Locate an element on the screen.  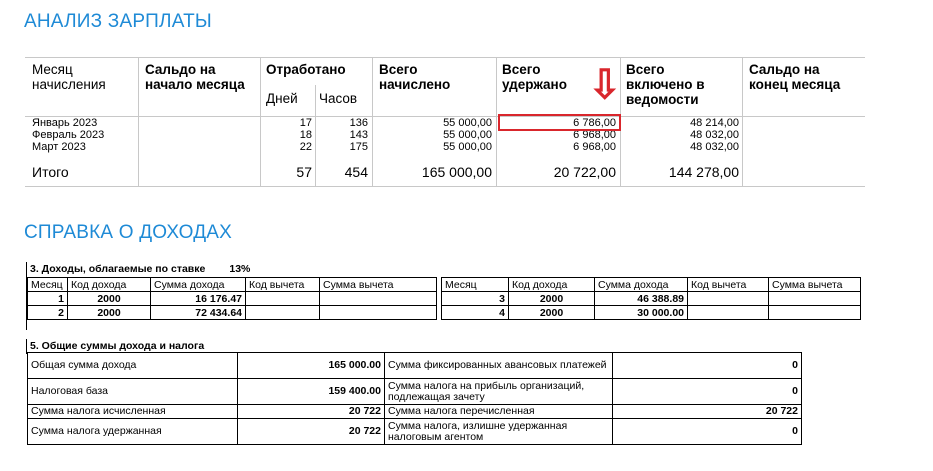
header-hours: Часов is located at coordinates (338, 98).